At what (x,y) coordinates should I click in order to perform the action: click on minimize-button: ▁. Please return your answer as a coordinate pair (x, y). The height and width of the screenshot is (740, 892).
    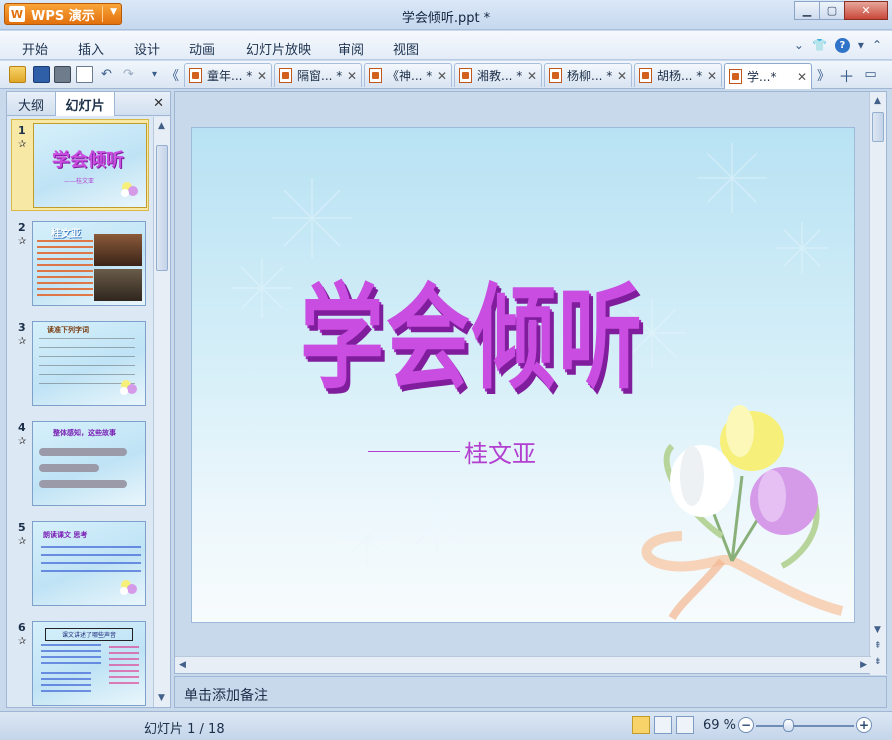
    Looking at the image, I should click on (807, 10).